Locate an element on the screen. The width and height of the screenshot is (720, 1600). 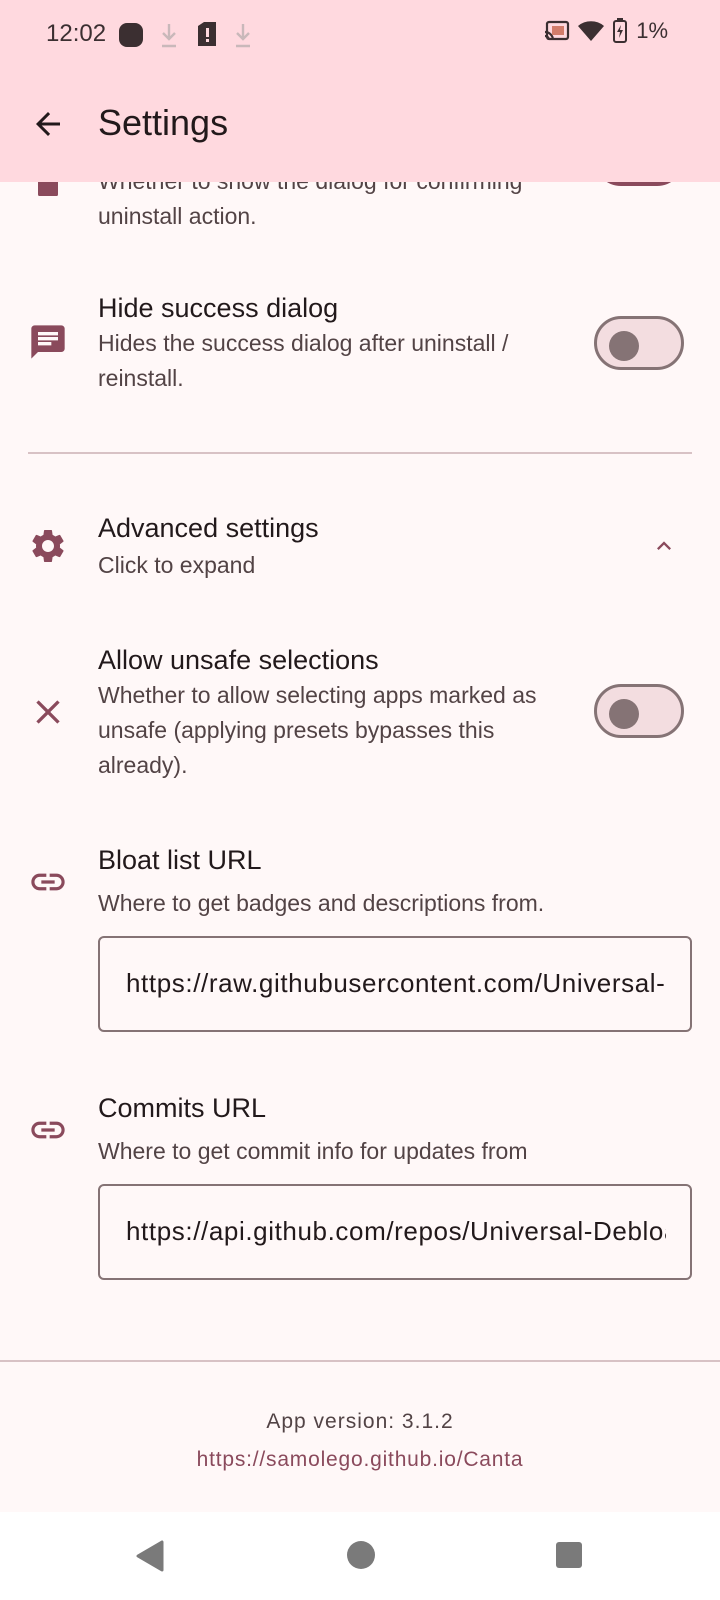
gear-icon is located at coordinates (48, 546).